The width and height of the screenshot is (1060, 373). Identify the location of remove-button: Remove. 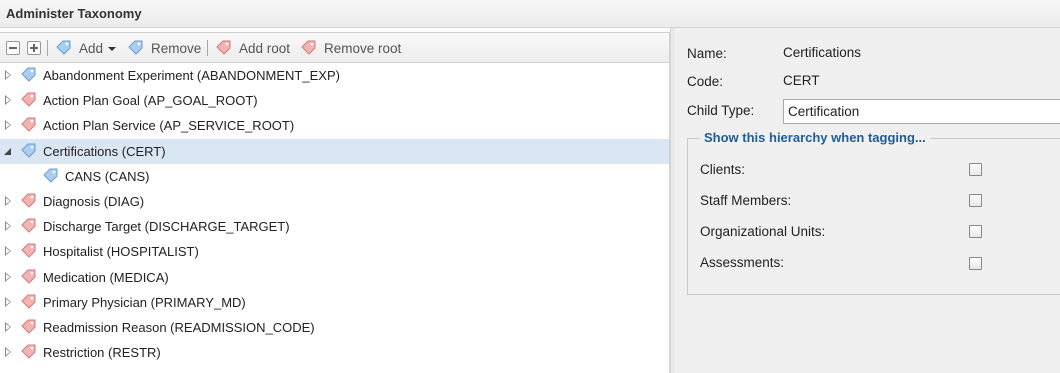
(164, 48).